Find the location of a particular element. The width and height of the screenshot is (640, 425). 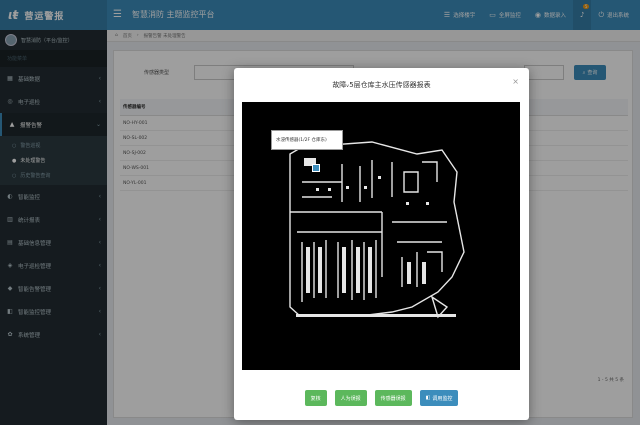

sensor-false-alarm-label: 传感器误报 is located at coordinates (393, 398).